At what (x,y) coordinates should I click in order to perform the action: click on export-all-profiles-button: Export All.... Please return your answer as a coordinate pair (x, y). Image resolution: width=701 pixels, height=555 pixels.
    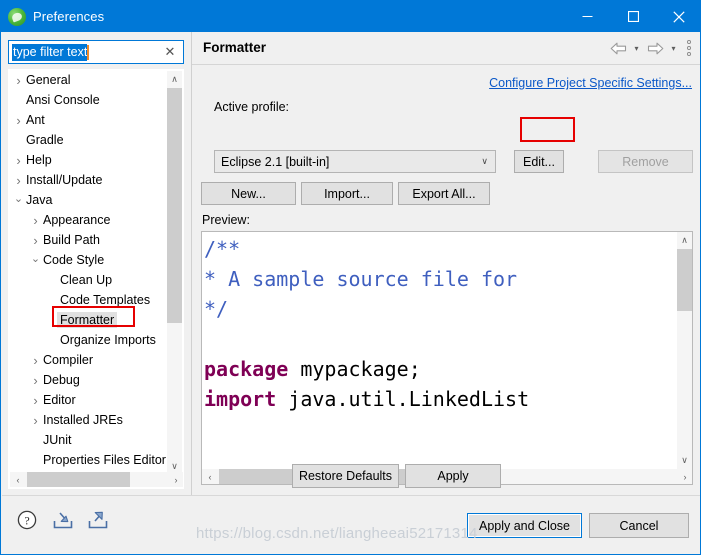
    Looking at the image, I should click on (444, 193).